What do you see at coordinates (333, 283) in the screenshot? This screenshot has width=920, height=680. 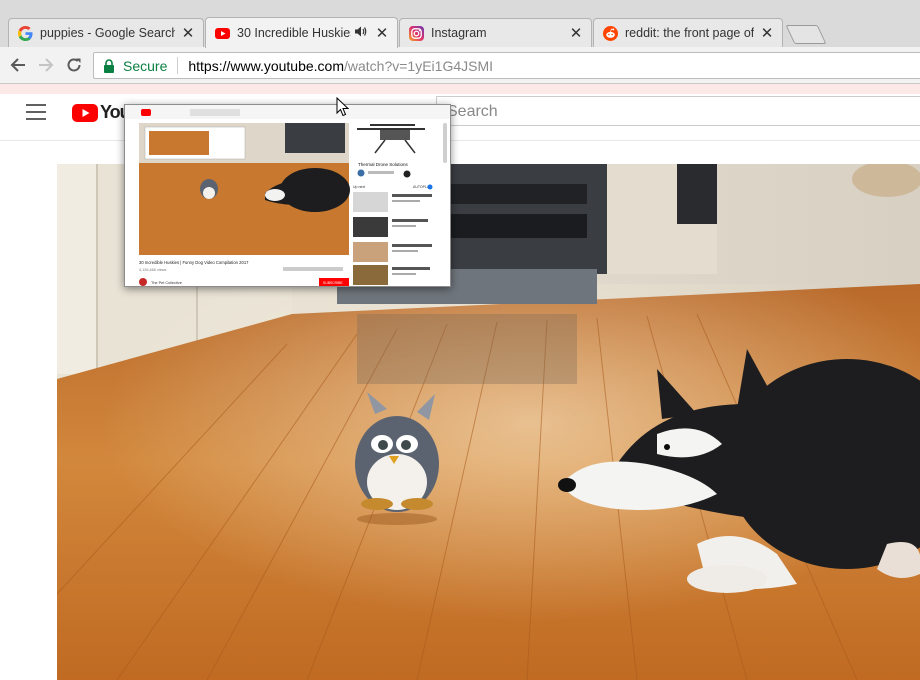 I see `preview-subscribe: SUBSCRIBE` at bounding box center [333, 283].